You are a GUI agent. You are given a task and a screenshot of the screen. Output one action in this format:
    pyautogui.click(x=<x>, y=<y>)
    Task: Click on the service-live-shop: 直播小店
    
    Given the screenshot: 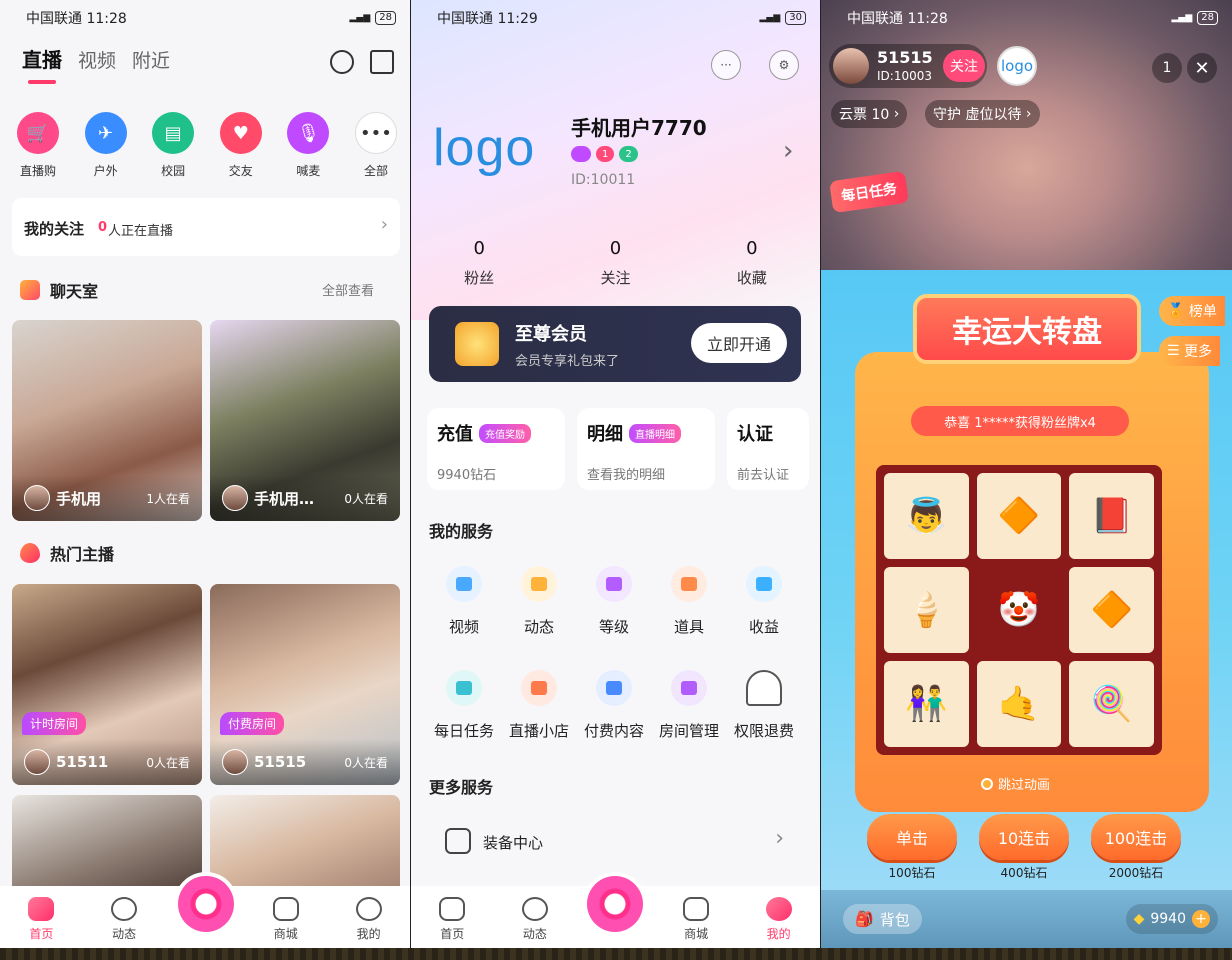 What is the action you would take?
    pyautogui.click(x=539, y=705)
    